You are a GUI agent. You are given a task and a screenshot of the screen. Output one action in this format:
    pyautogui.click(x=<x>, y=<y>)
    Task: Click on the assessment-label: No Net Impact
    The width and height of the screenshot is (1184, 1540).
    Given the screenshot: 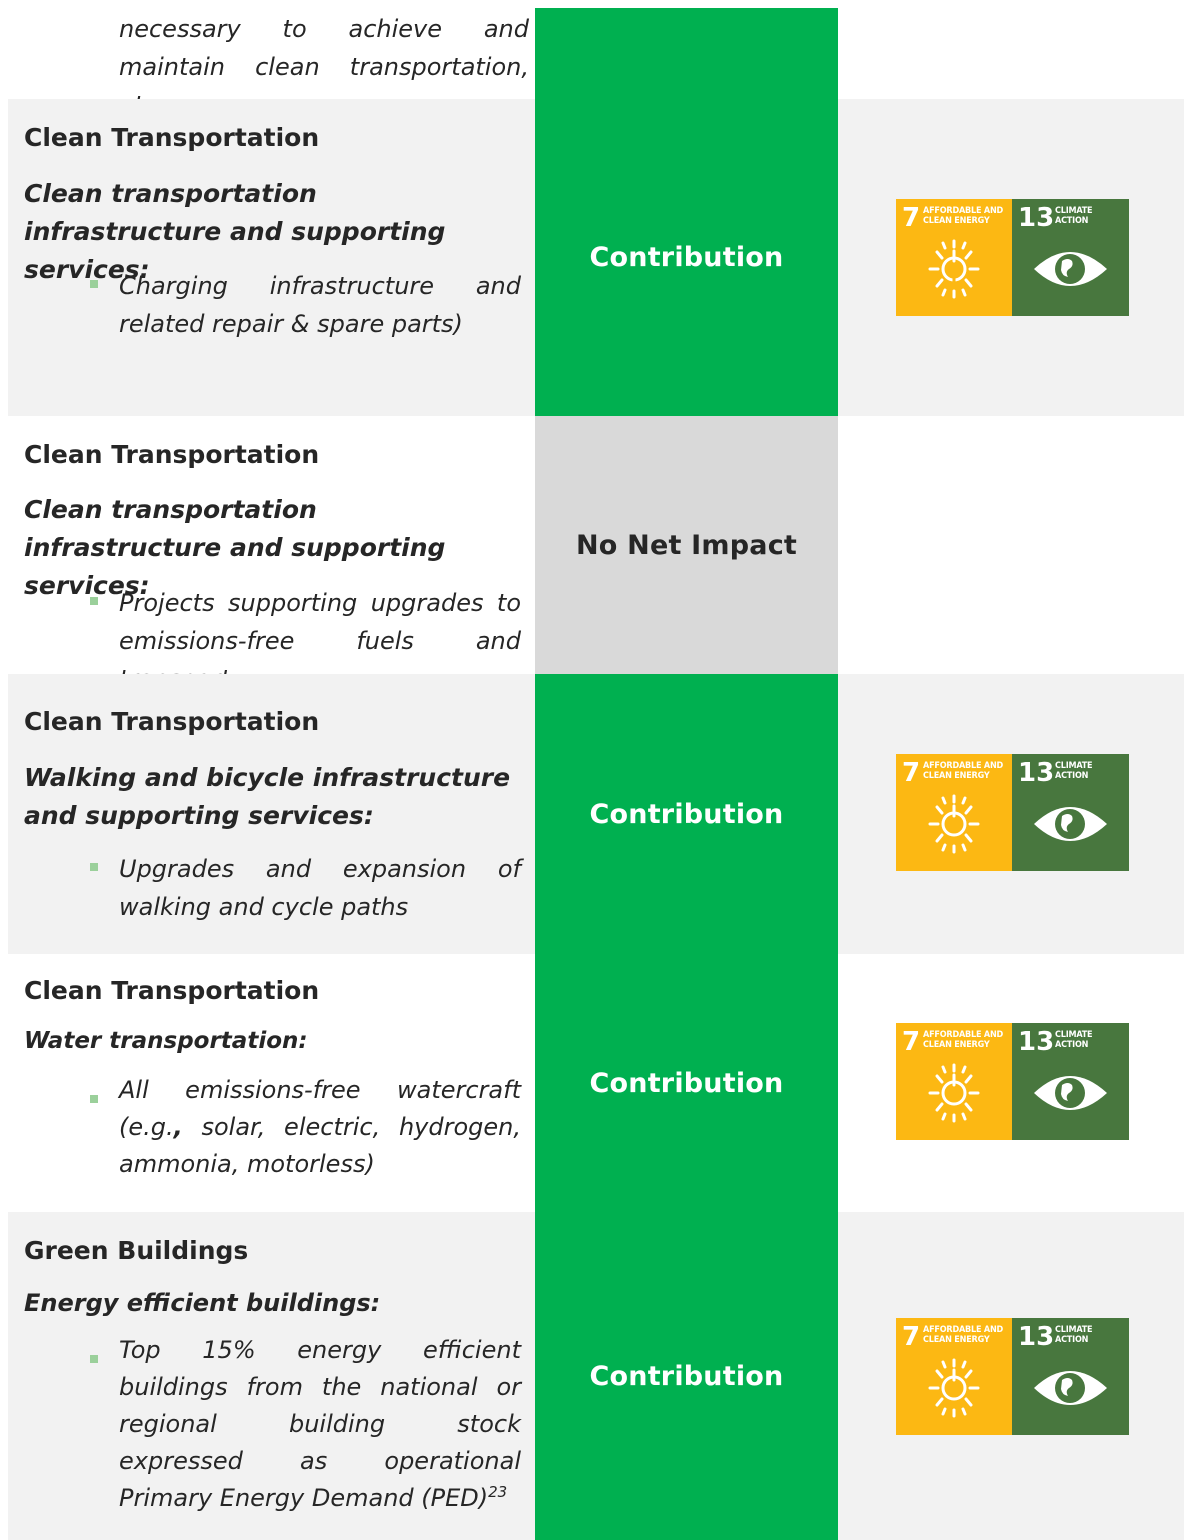 What is the action you would take?
    pyautogui.click(x=686, y=545)
    